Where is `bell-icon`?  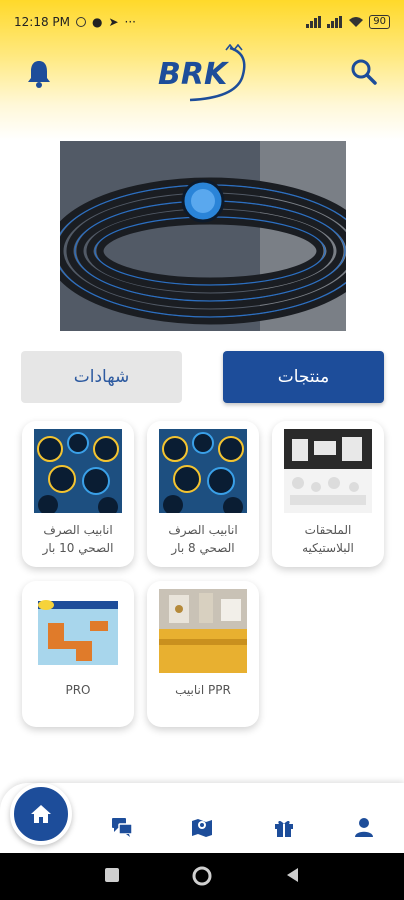
bell-icon is located at coordinates (39, 73).